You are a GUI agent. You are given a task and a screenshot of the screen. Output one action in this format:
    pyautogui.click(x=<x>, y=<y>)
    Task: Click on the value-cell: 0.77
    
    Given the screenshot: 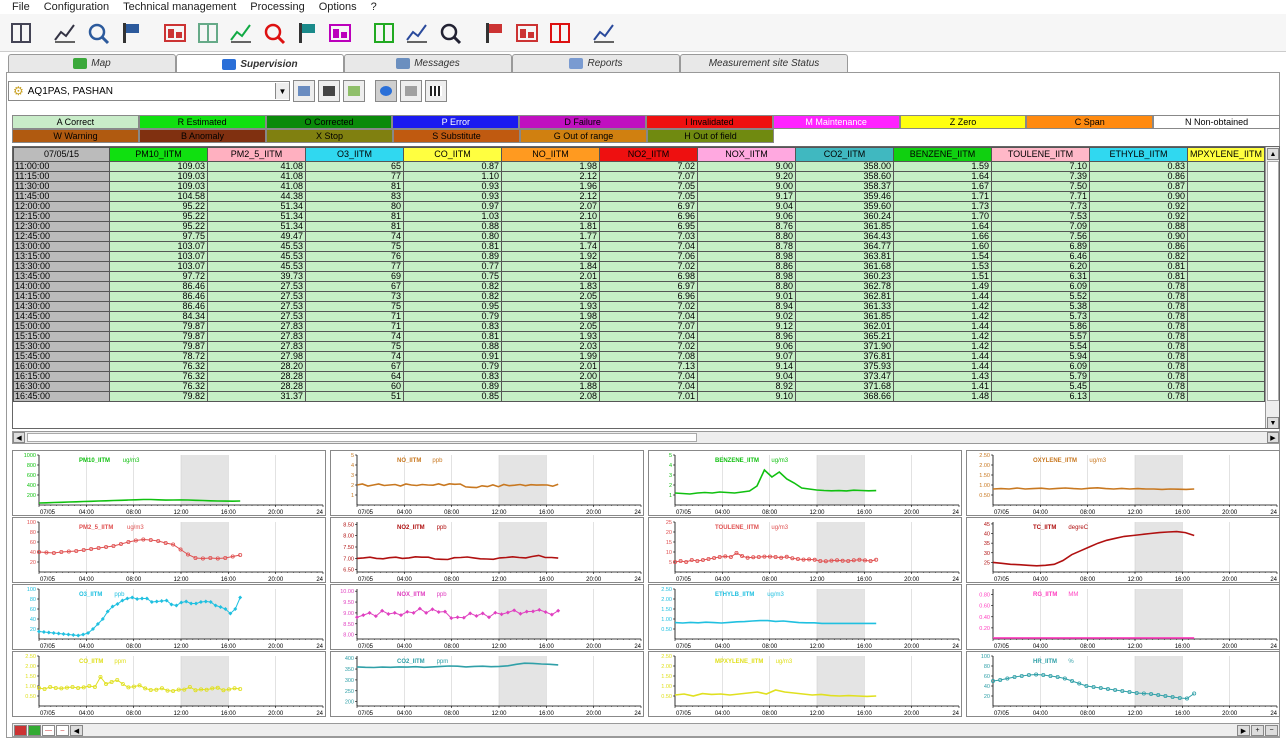 What is the action you would take?
    pyautogui.click(x=452, y=266)
    